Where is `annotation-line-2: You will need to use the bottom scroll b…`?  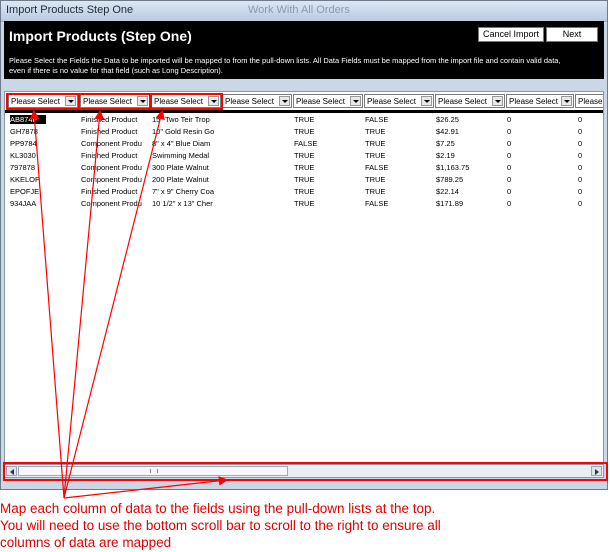
annotation-line-2: You will need to use the bottom scroll b… is located at coordinates (220, 525).